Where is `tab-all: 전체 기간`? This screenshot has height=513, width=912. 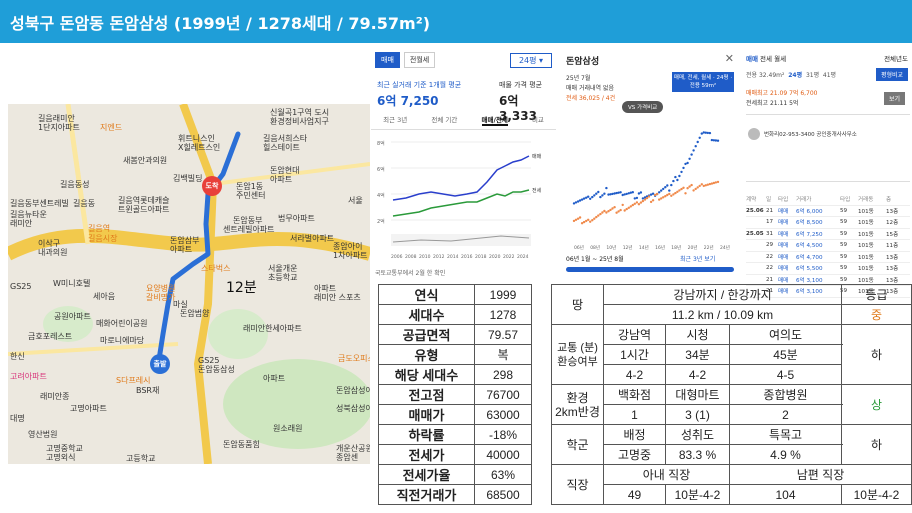 tab-all: 전체 기간 is located at coordinates (444, 120).